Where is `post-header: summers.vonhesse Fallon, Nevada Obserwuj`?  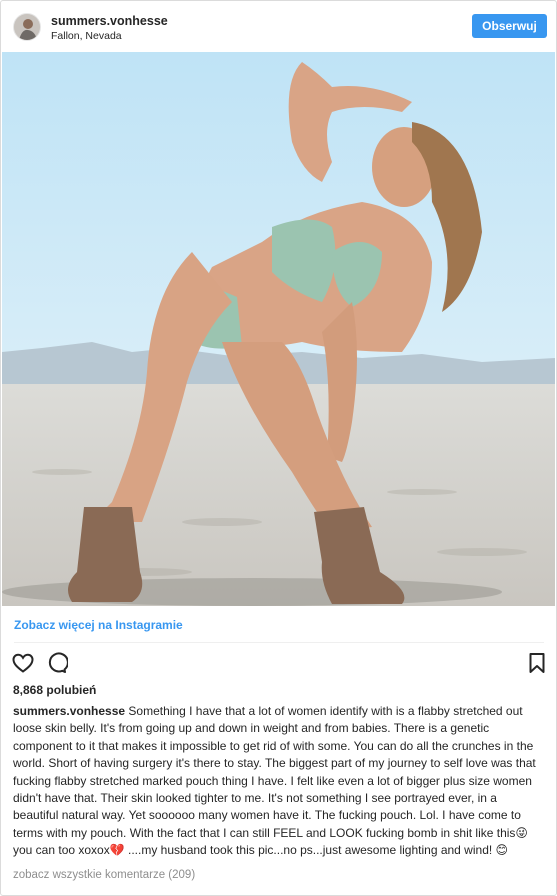
post-header: summers.vonhesse Fallon, Nevada Obserwuj is located at coordinates (278, 26).